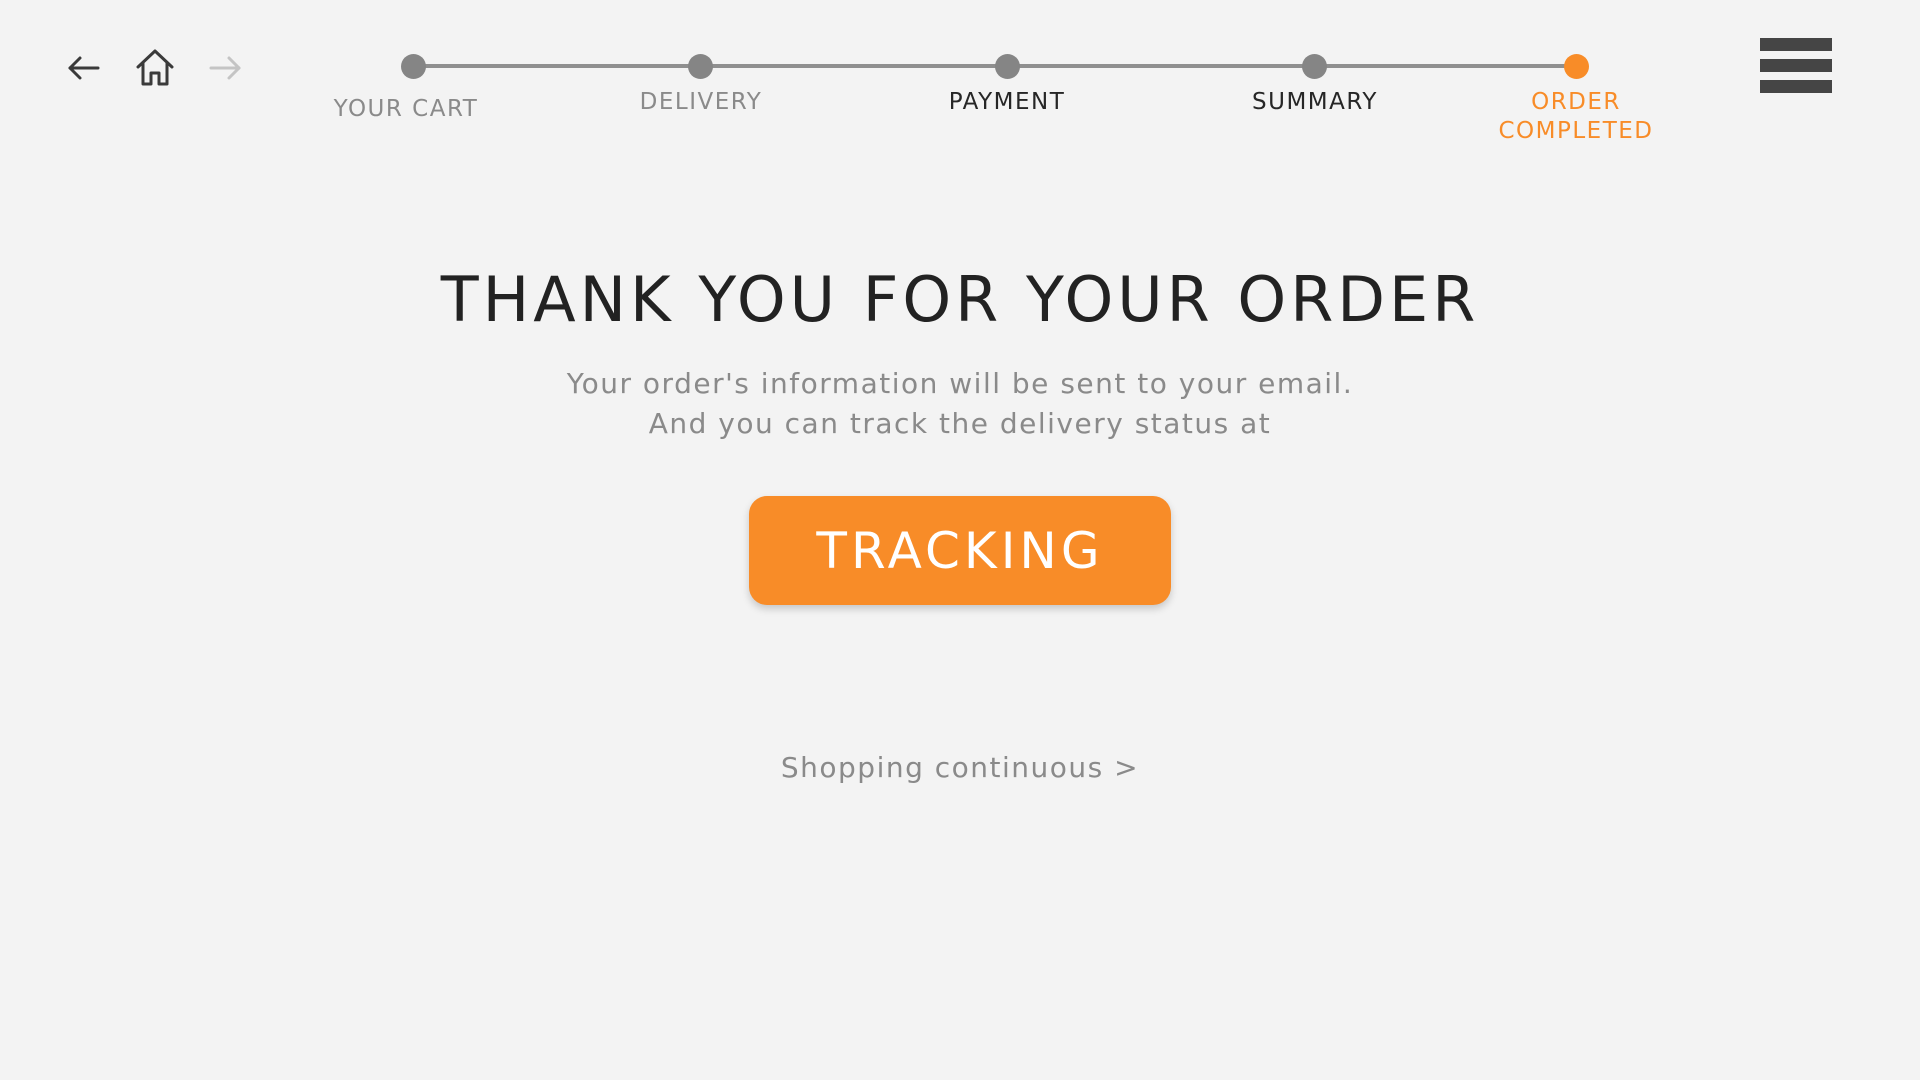 The width and height of the screenshot is (1920, 1080). I want to click on step-dot-order-completed, so click(1576, 66).